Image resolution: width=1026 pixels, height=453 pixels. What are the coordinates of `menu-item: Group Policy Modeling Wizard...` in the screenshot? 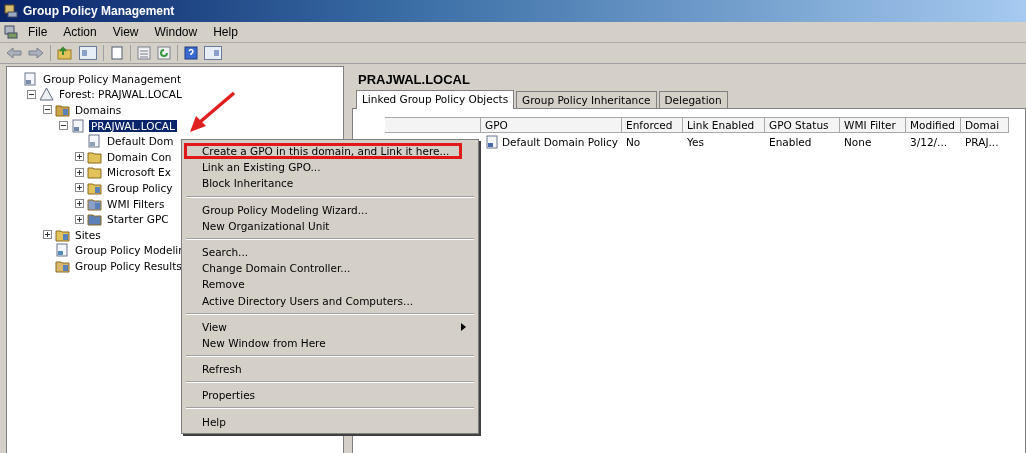 It's located at (330, 209).